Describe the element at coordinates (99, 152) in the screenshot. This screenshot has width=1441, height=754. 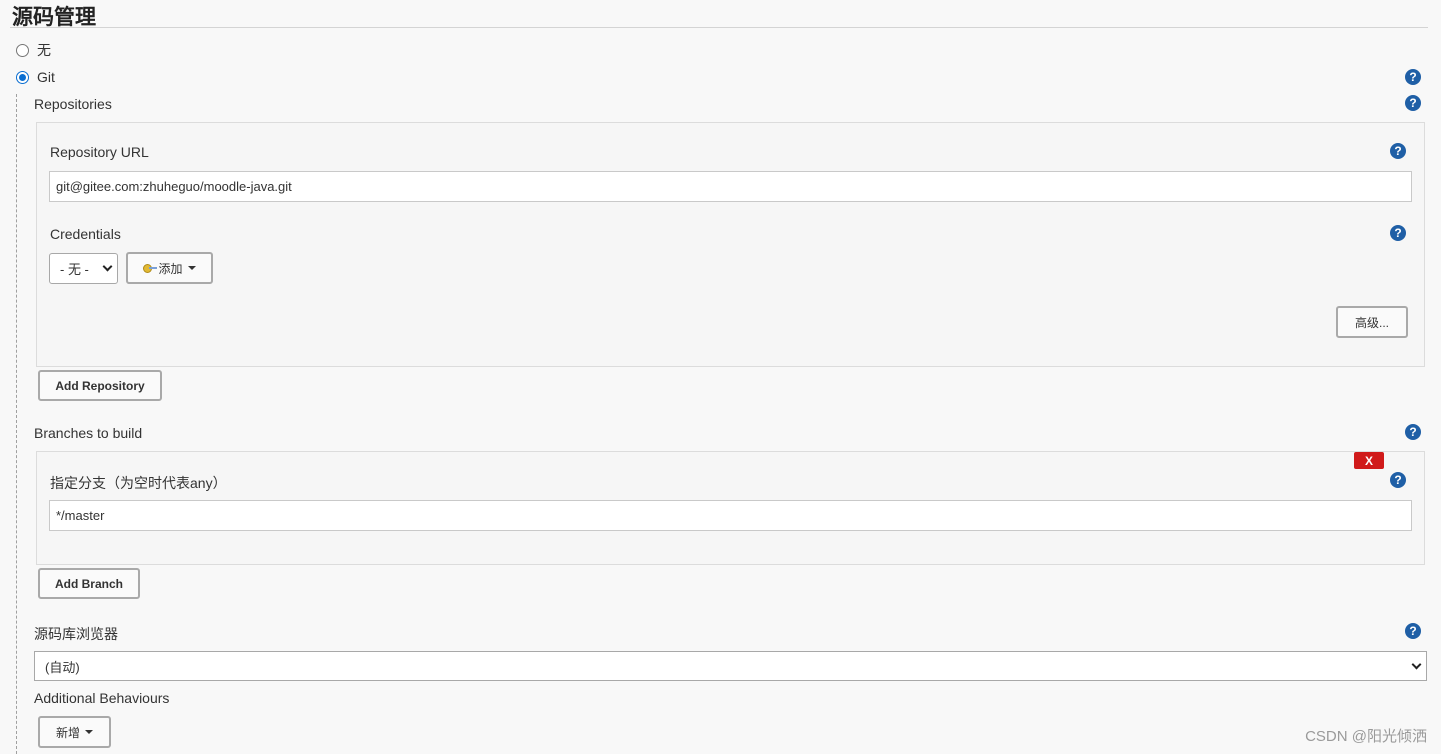
I see `repository-url-label: Repository URL` at that location.